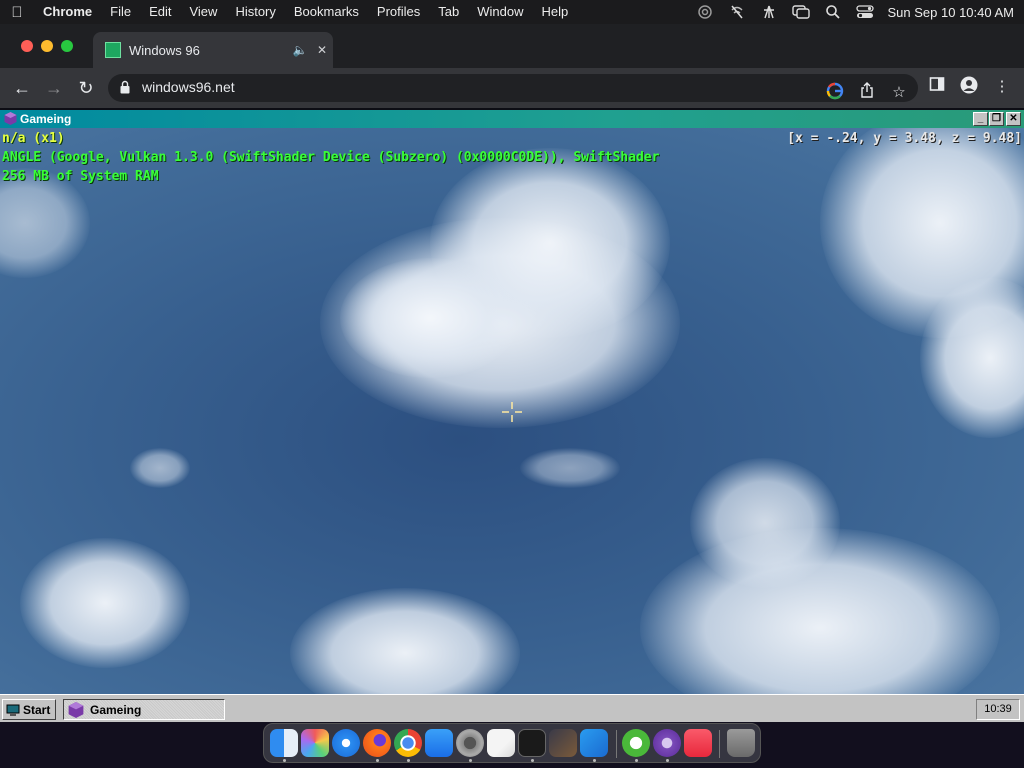 The width and height of the screenshot is (1024, 768). I want to click on finder-icon, so click(284, 743).